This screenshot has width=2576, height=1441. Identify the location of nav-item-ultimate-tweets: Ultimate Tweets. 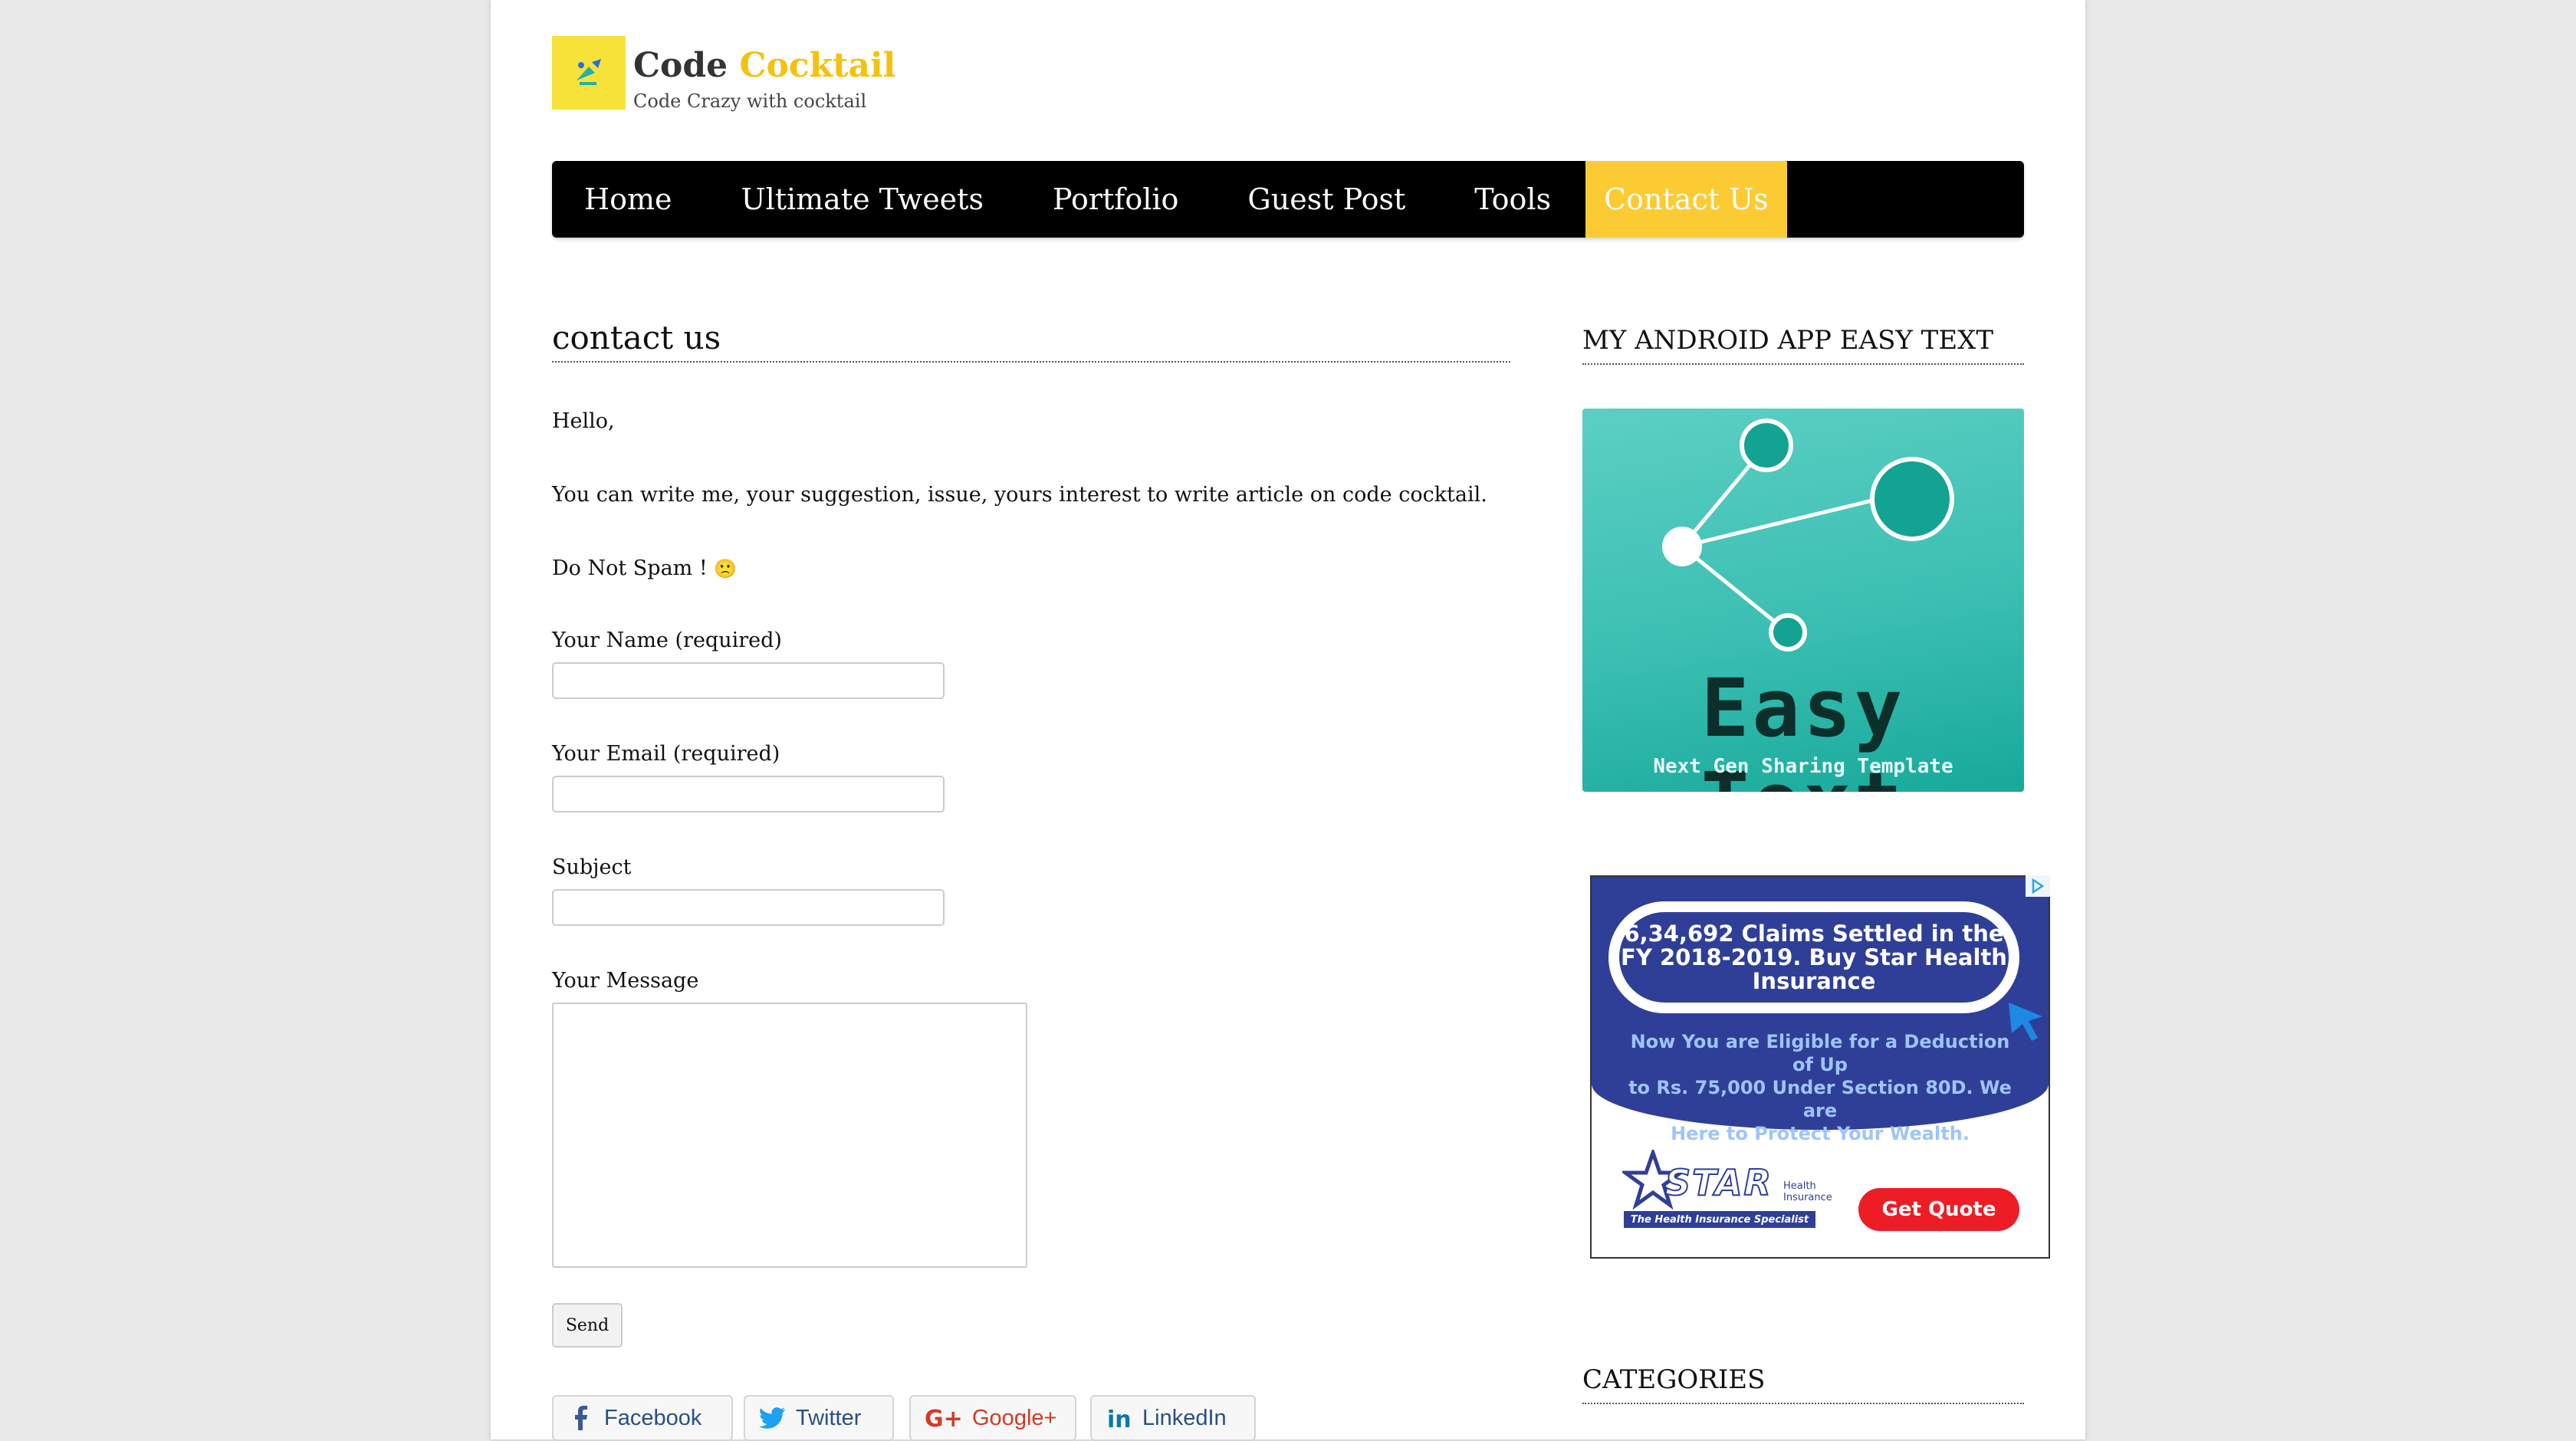
(863, 199).